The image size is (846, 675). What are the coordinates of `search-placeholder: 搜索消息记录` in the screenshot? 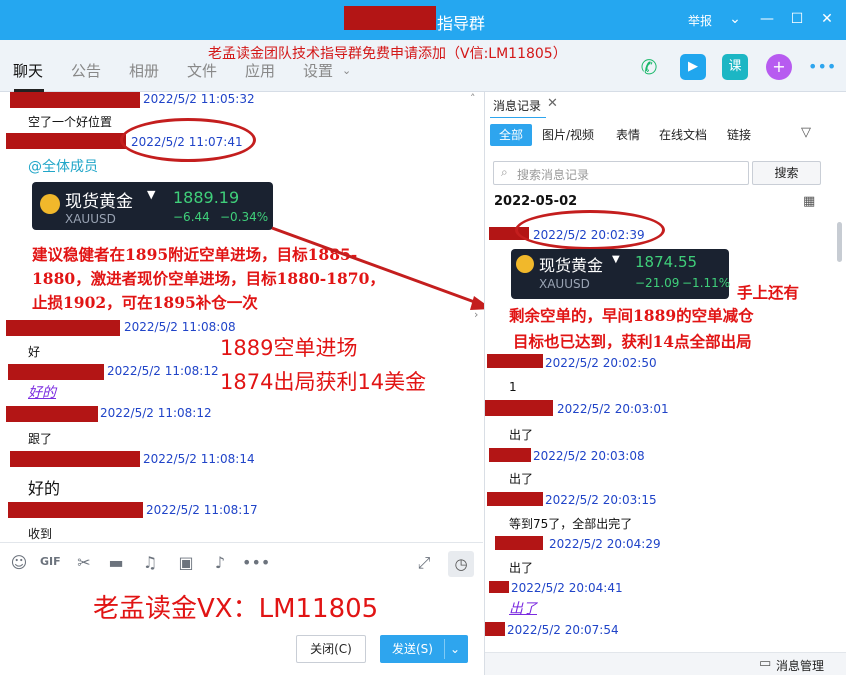 It's located at (553, 175).